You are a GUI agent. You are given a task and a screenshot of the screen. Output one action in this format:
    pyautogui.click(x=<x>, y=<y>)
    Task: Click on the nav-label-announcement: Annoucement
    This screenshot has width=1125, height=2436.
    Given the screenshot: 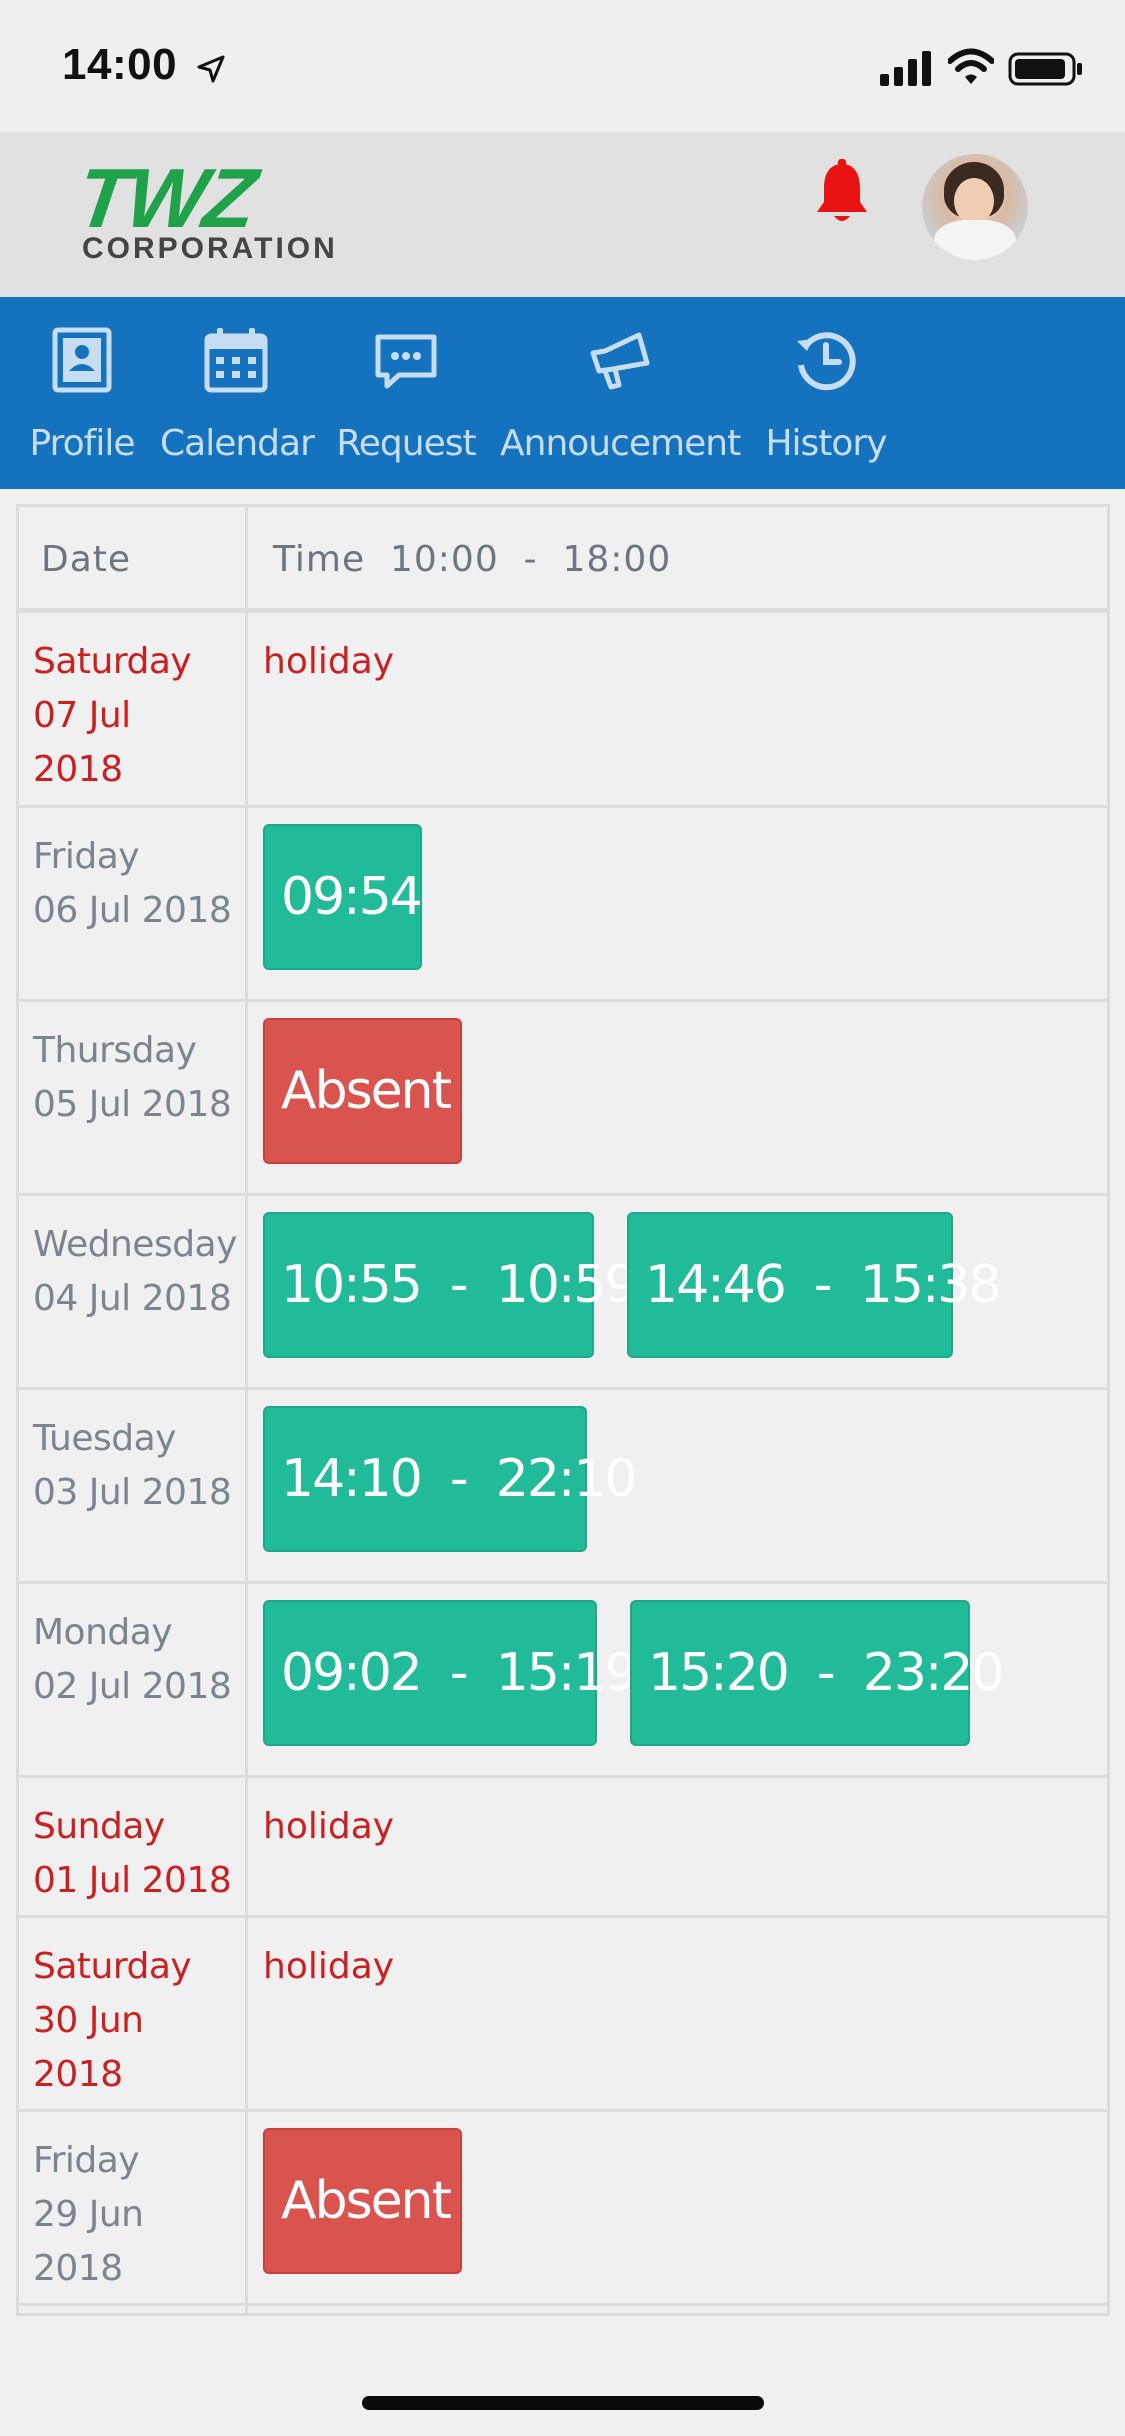 What is the action you would take?
    pyautogui.click(x=620, y=443)
    